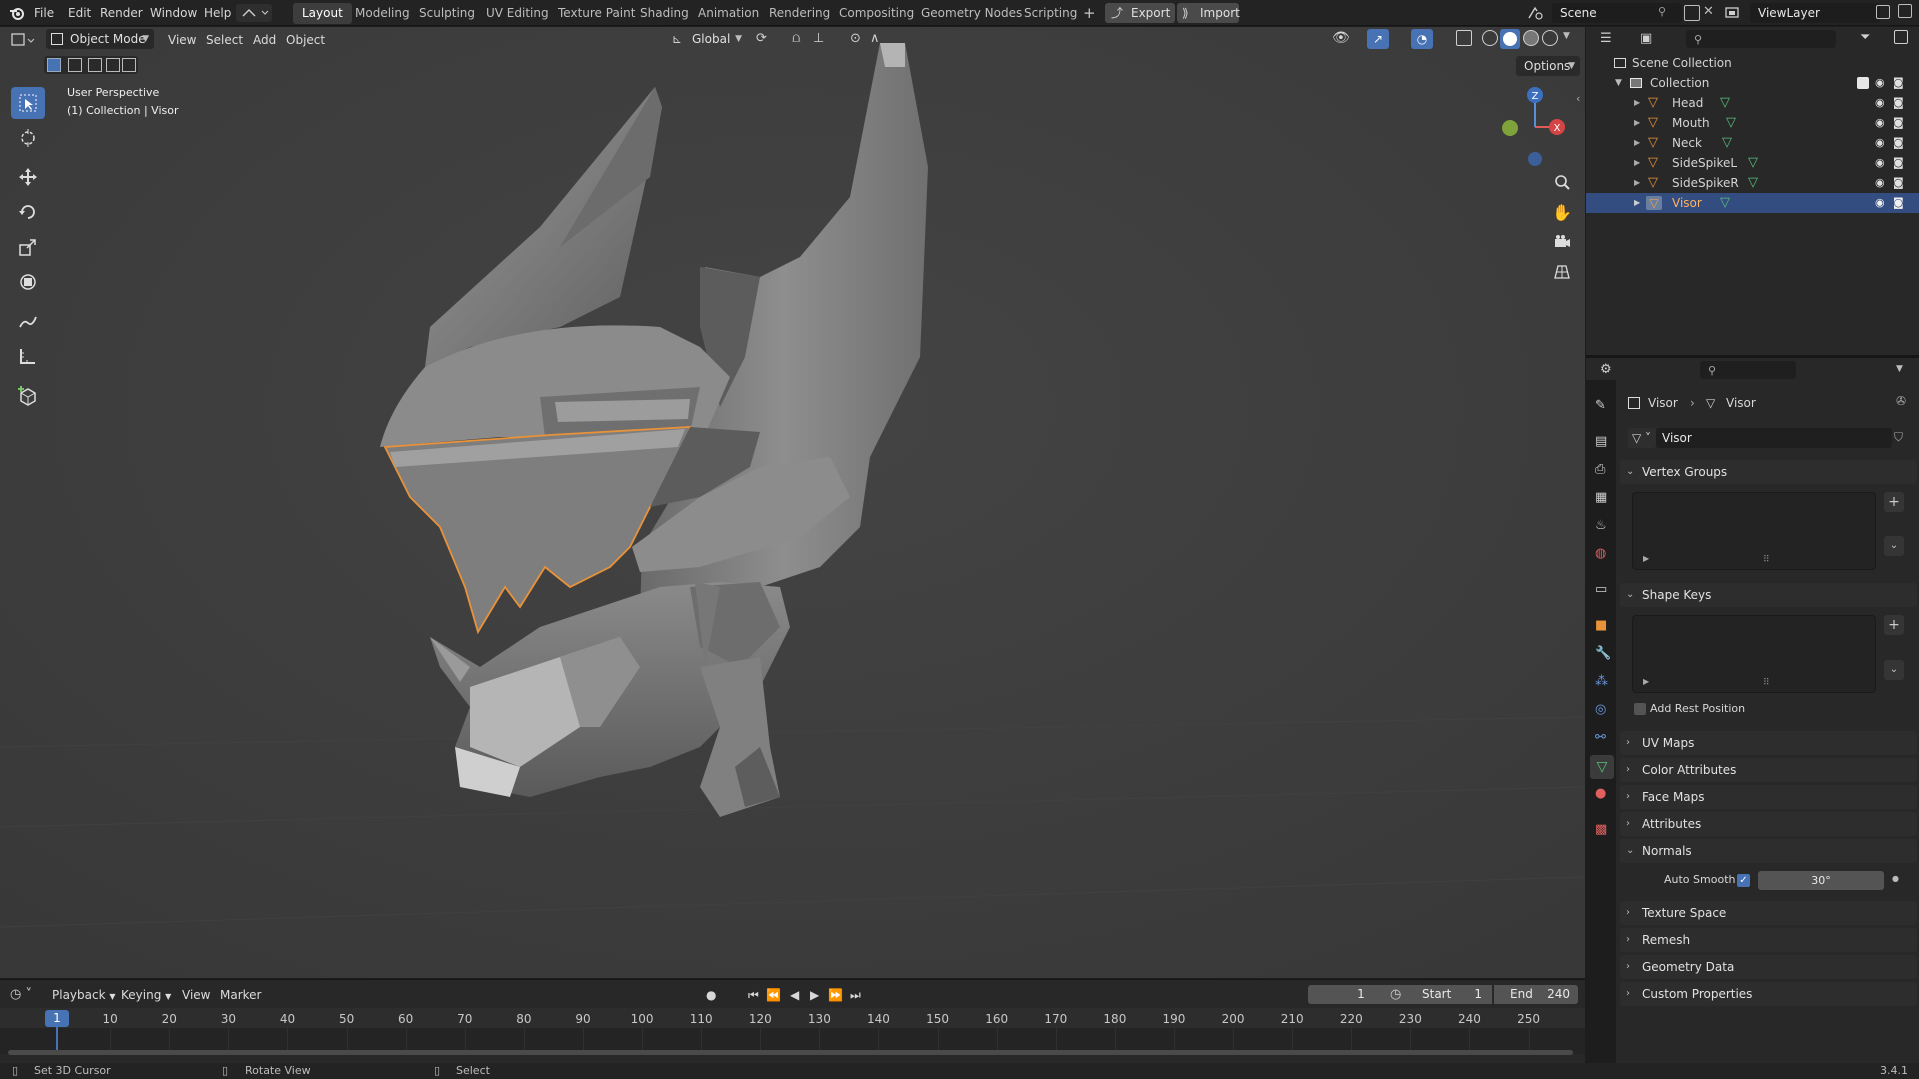  What do you see at coordinates (1752, 123) in the screenshot?
I see `outliner-row-mouth: ▶ ▽ Mouth ▽ ◉ ◙` at bounding box center [1752, 123].